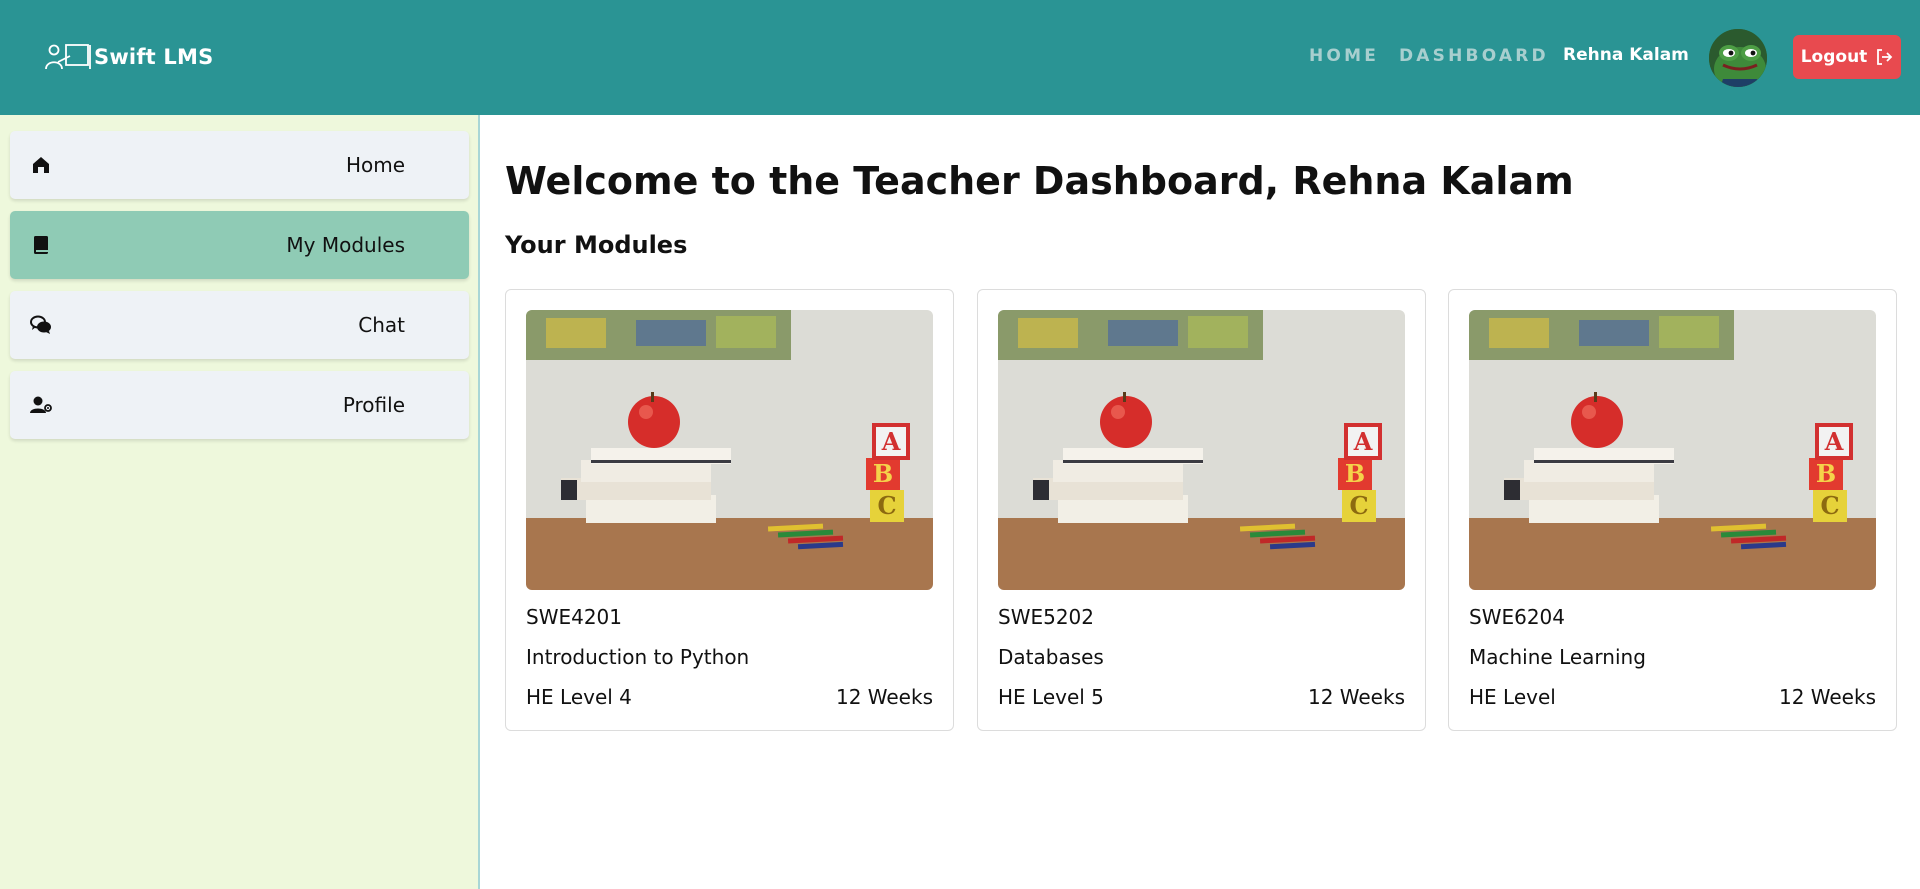 The image size is (1920, 889). Describe the element at coordinates (373, 405) in the screenshot. I see `sidebar-item-label: Profile` at that location.